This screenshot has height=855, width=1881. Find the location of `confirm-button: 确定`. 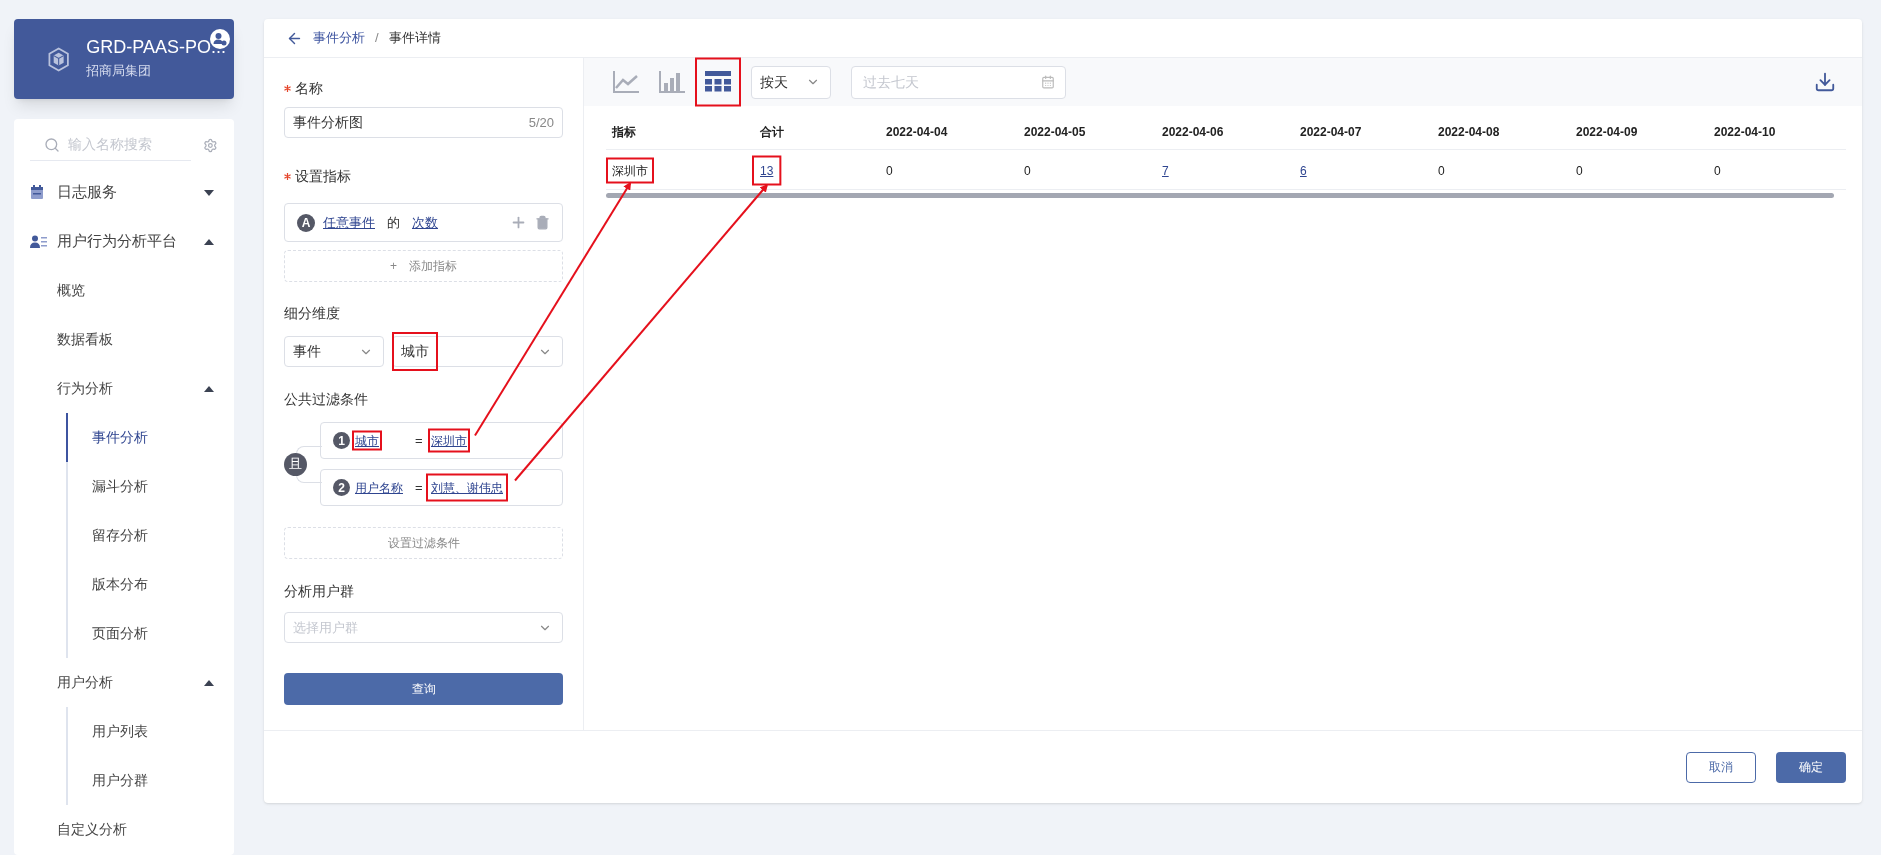

confirm-button: 确定 is located at coordinates (1811, 767).